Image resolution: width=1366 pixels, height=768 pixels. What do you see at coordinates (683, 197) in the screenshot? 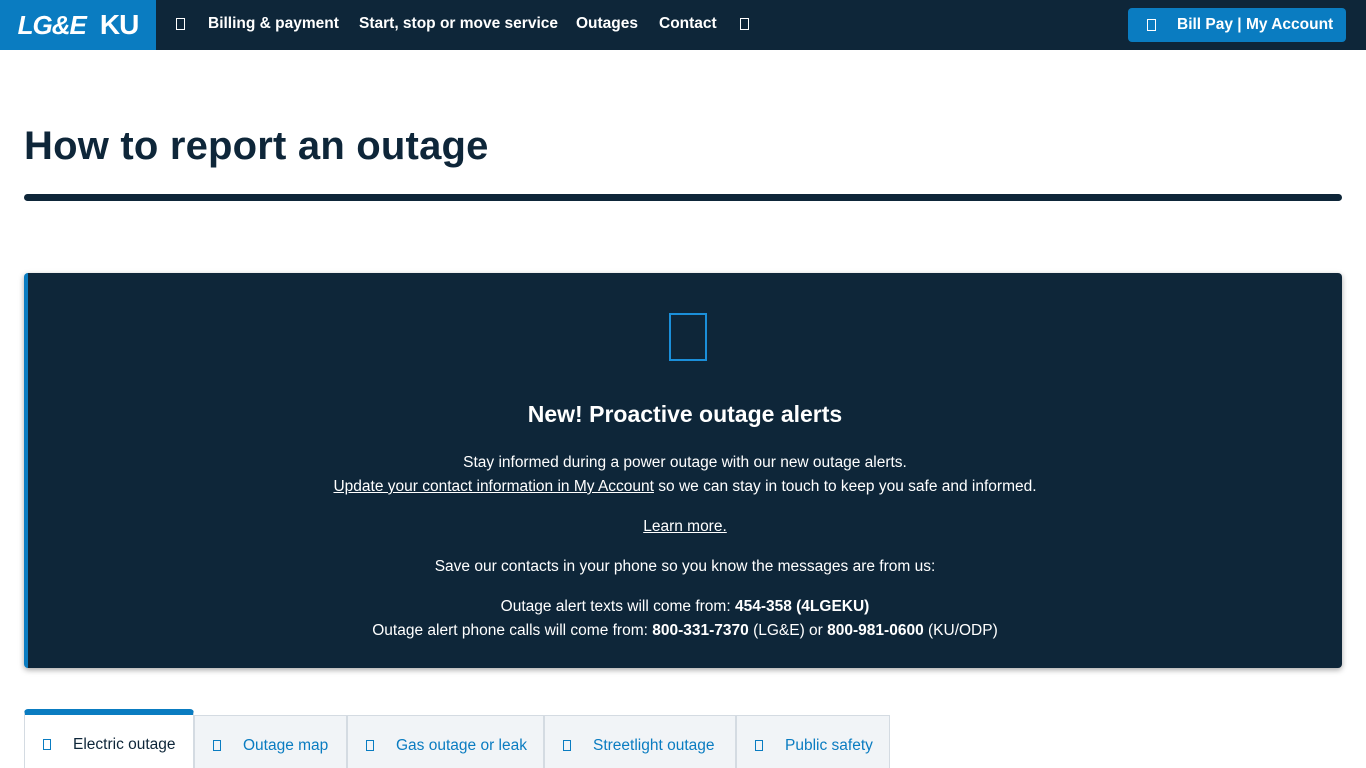
I see `title-divider` at bounding box center [683, 197].